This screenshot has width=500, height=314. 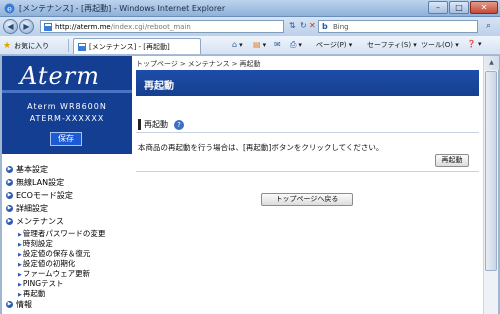 I want to click on sidebar-subitem-4: ▶ファームウェア更新, so click(x=67, y=273).